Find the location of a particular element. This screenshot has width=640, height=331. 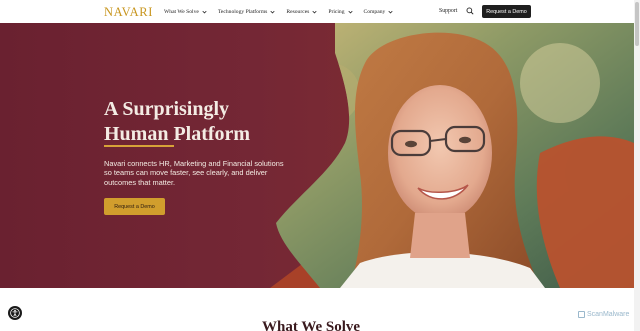

nav-item-what-we-solve: What We Solve is located at coordinates (186, 12).